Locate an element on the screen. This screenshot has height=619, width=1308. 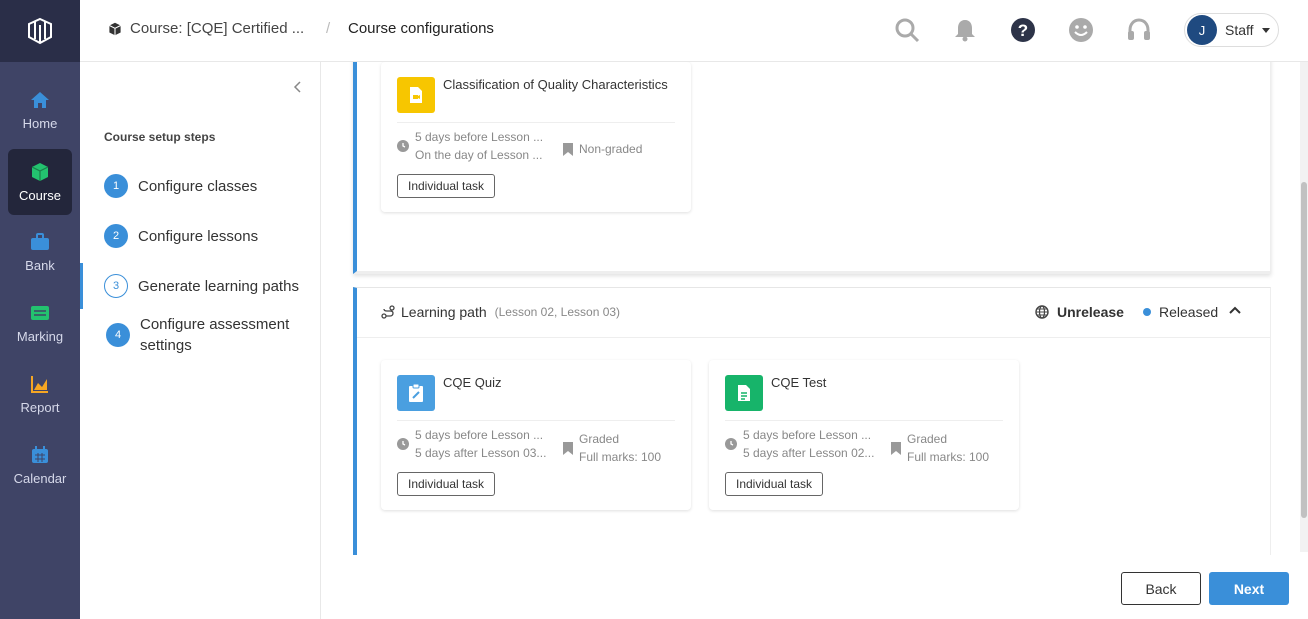
collapse-panel-icon is located at coordinates (298, 88).